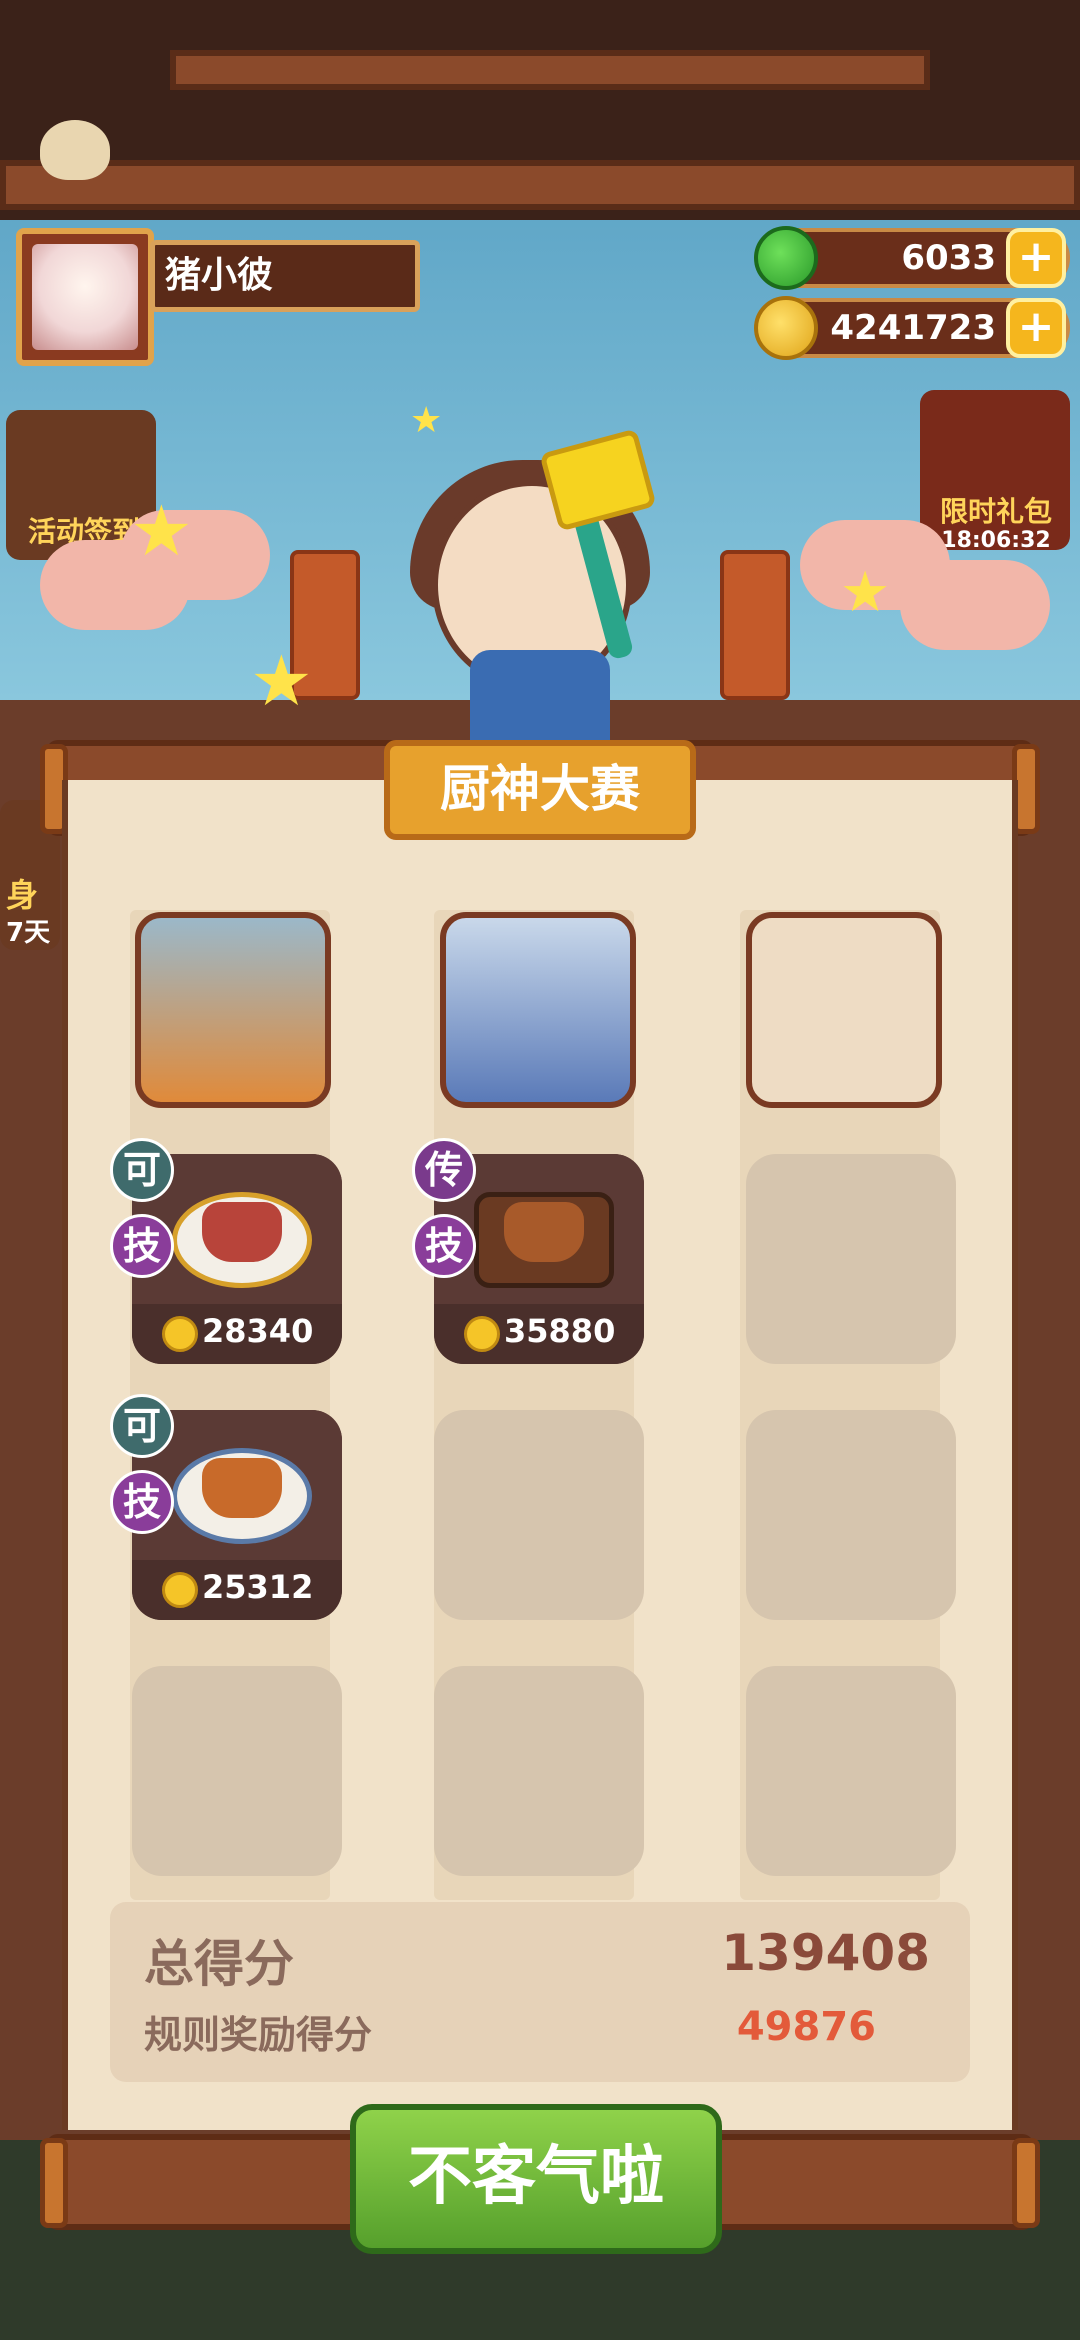  What do you see at coordinates (755, 625) in the screenshot?
I see `pillar-right` at bounding box center [755, 625].